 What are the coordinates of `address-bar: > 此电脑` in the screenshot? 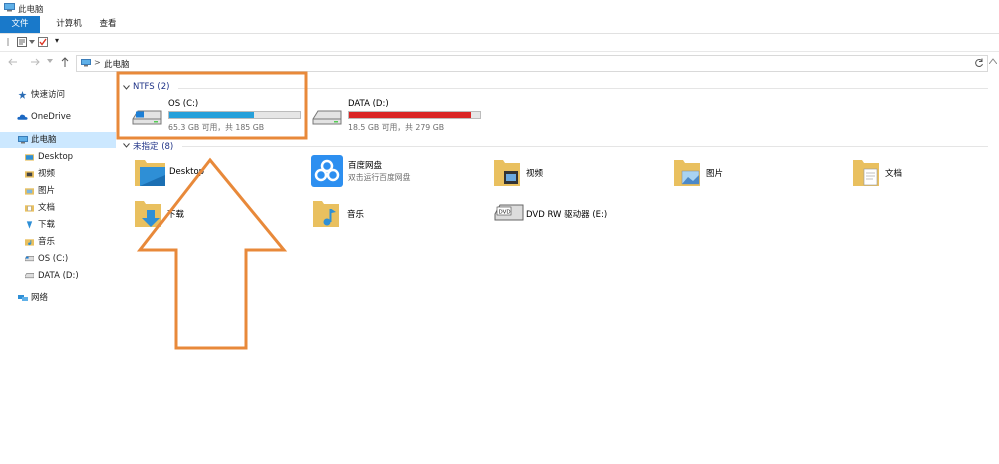 It's located at (532, 63).